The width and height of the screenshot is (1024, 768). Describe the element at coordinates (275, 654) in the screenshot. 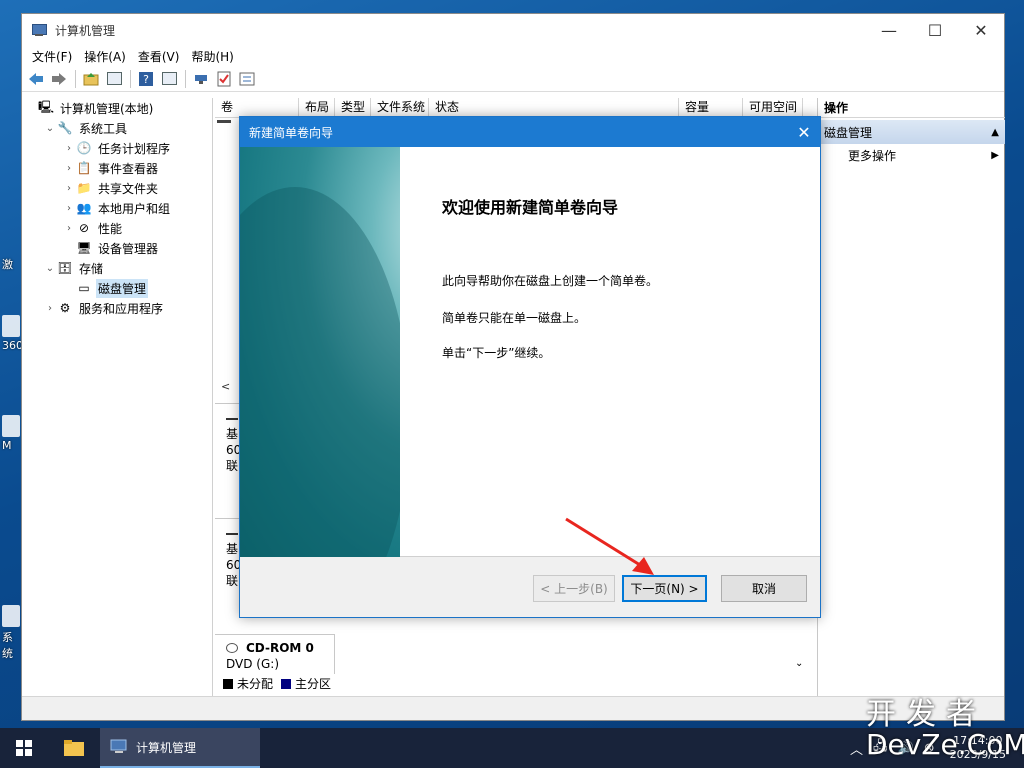

I see `cdrom-row: CD-ROM 0 DVD (G:)` at that location.